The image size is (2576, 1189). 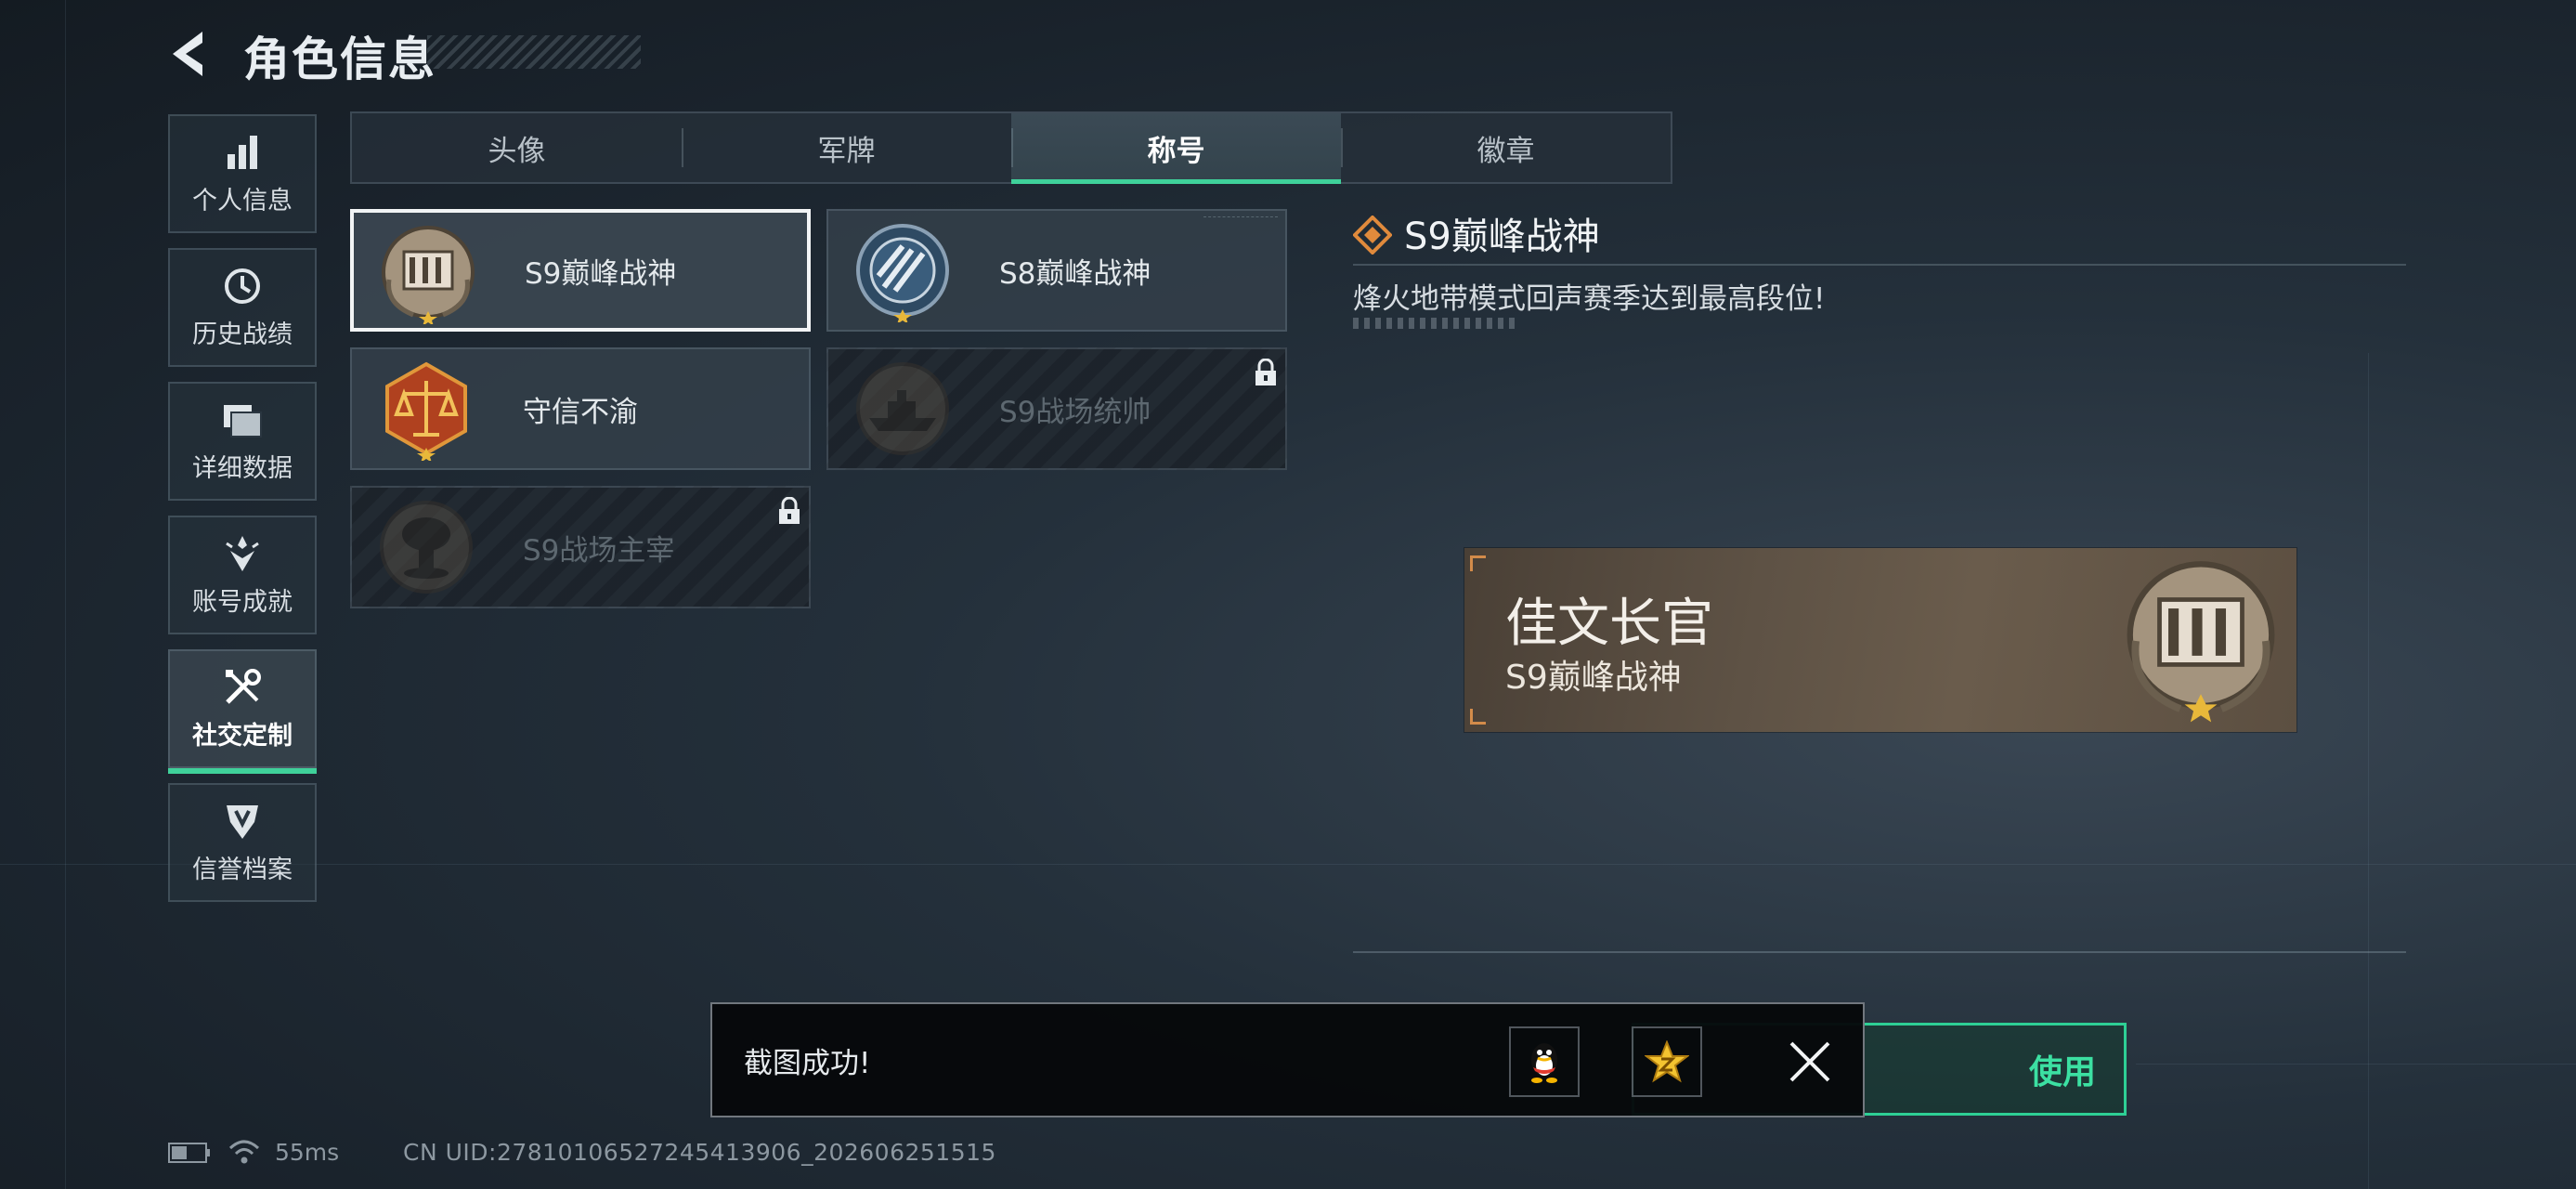 I want to click on panel-frame-line, so click(x=1880, y=952).